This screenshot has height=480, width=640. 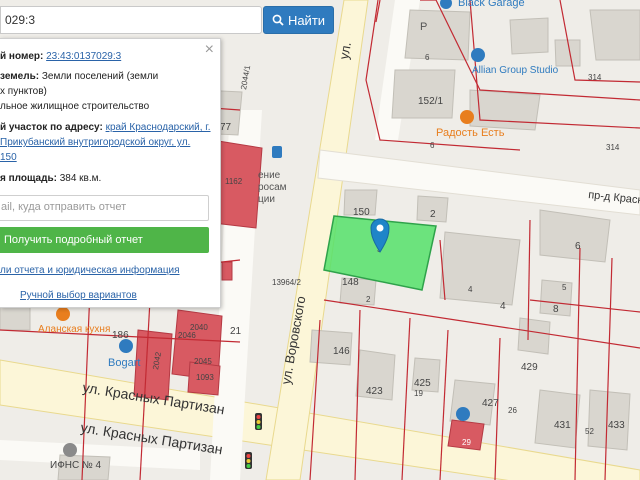 I want to click on house-number: 152/1, so click(x=430, y=101).